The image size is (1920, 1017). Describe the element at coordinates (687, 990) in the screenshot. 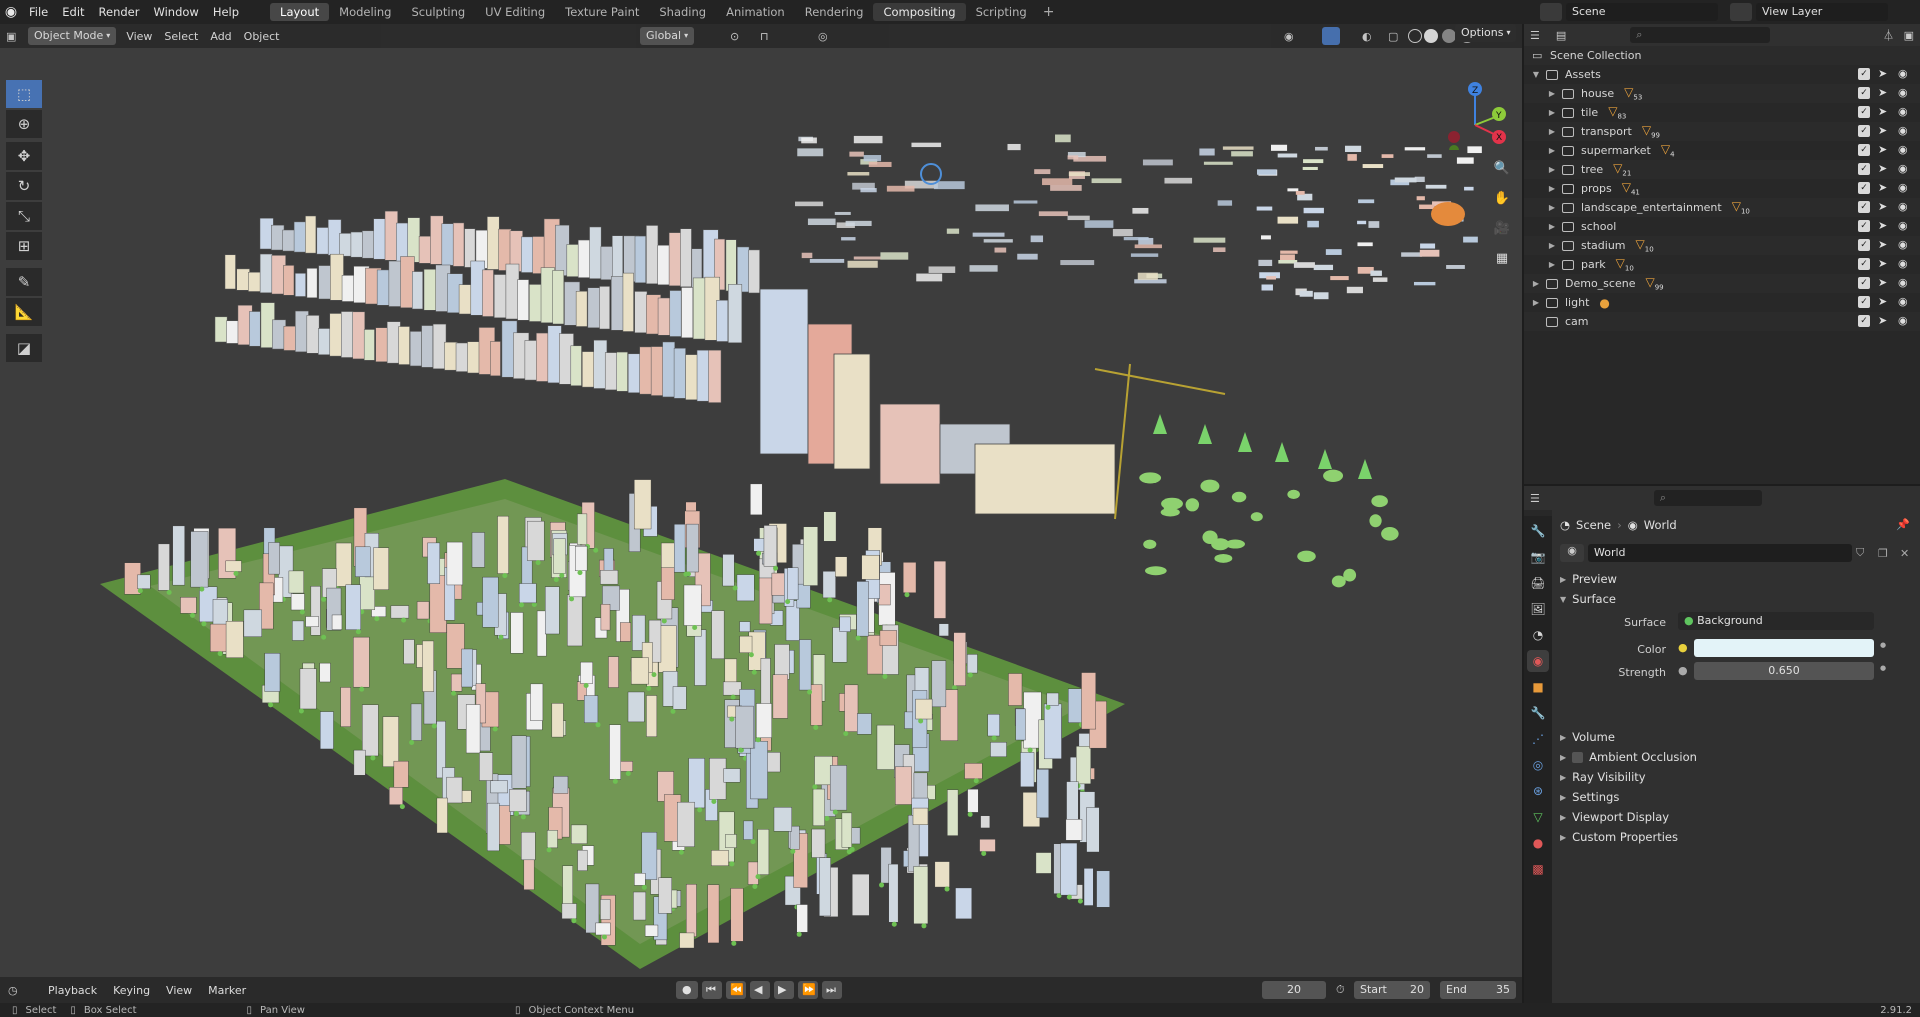

I see `record-icon: ●` at that location.